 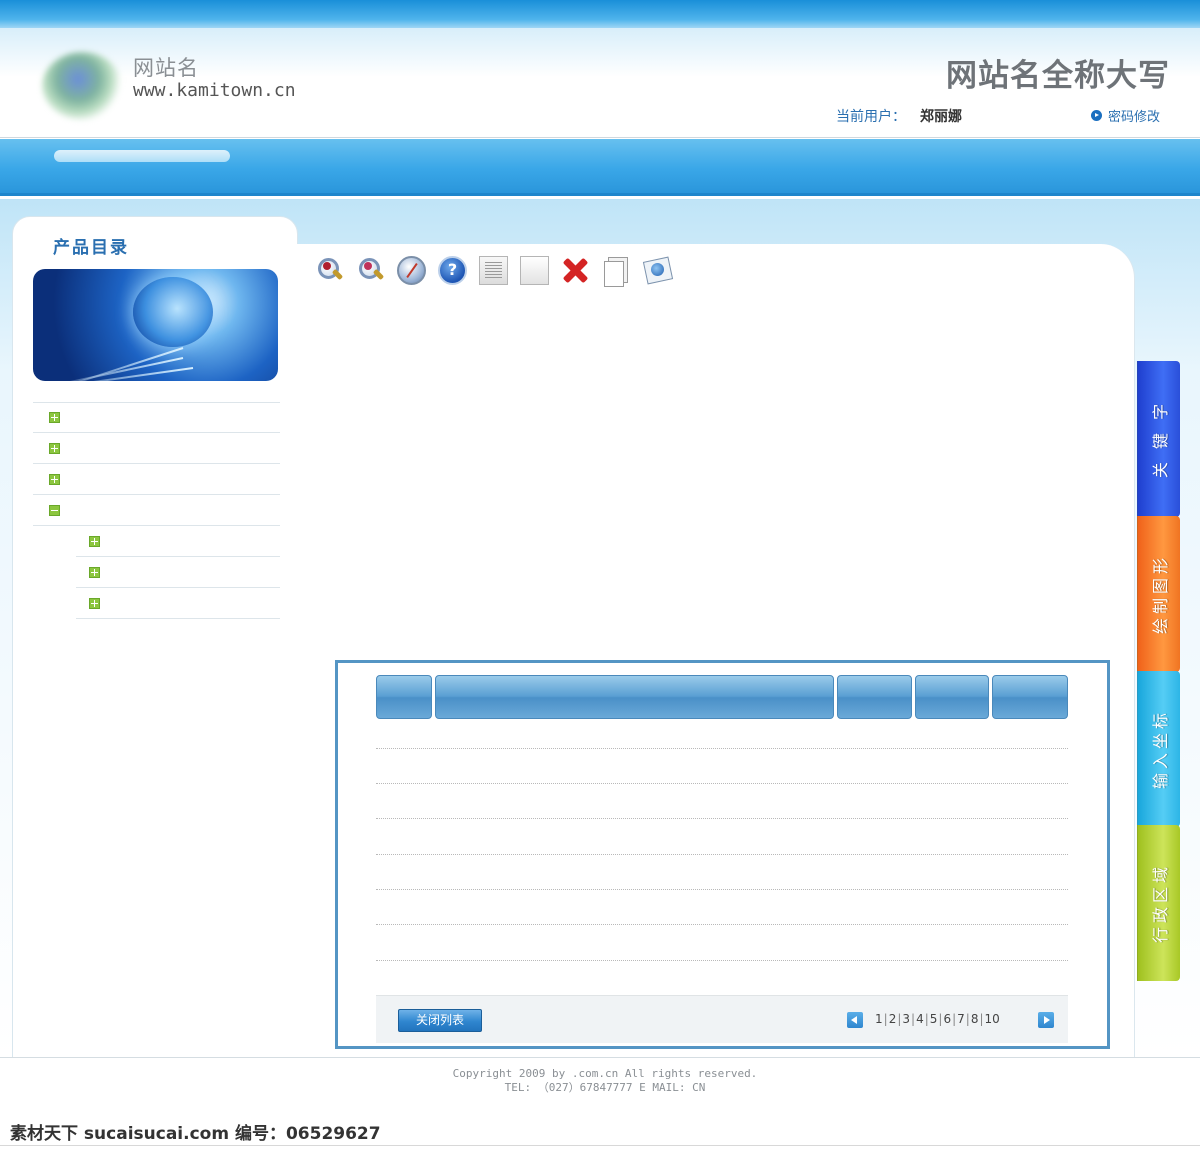 I want to click on change-password-link: 密码修改, so click(x=1125, y=115).